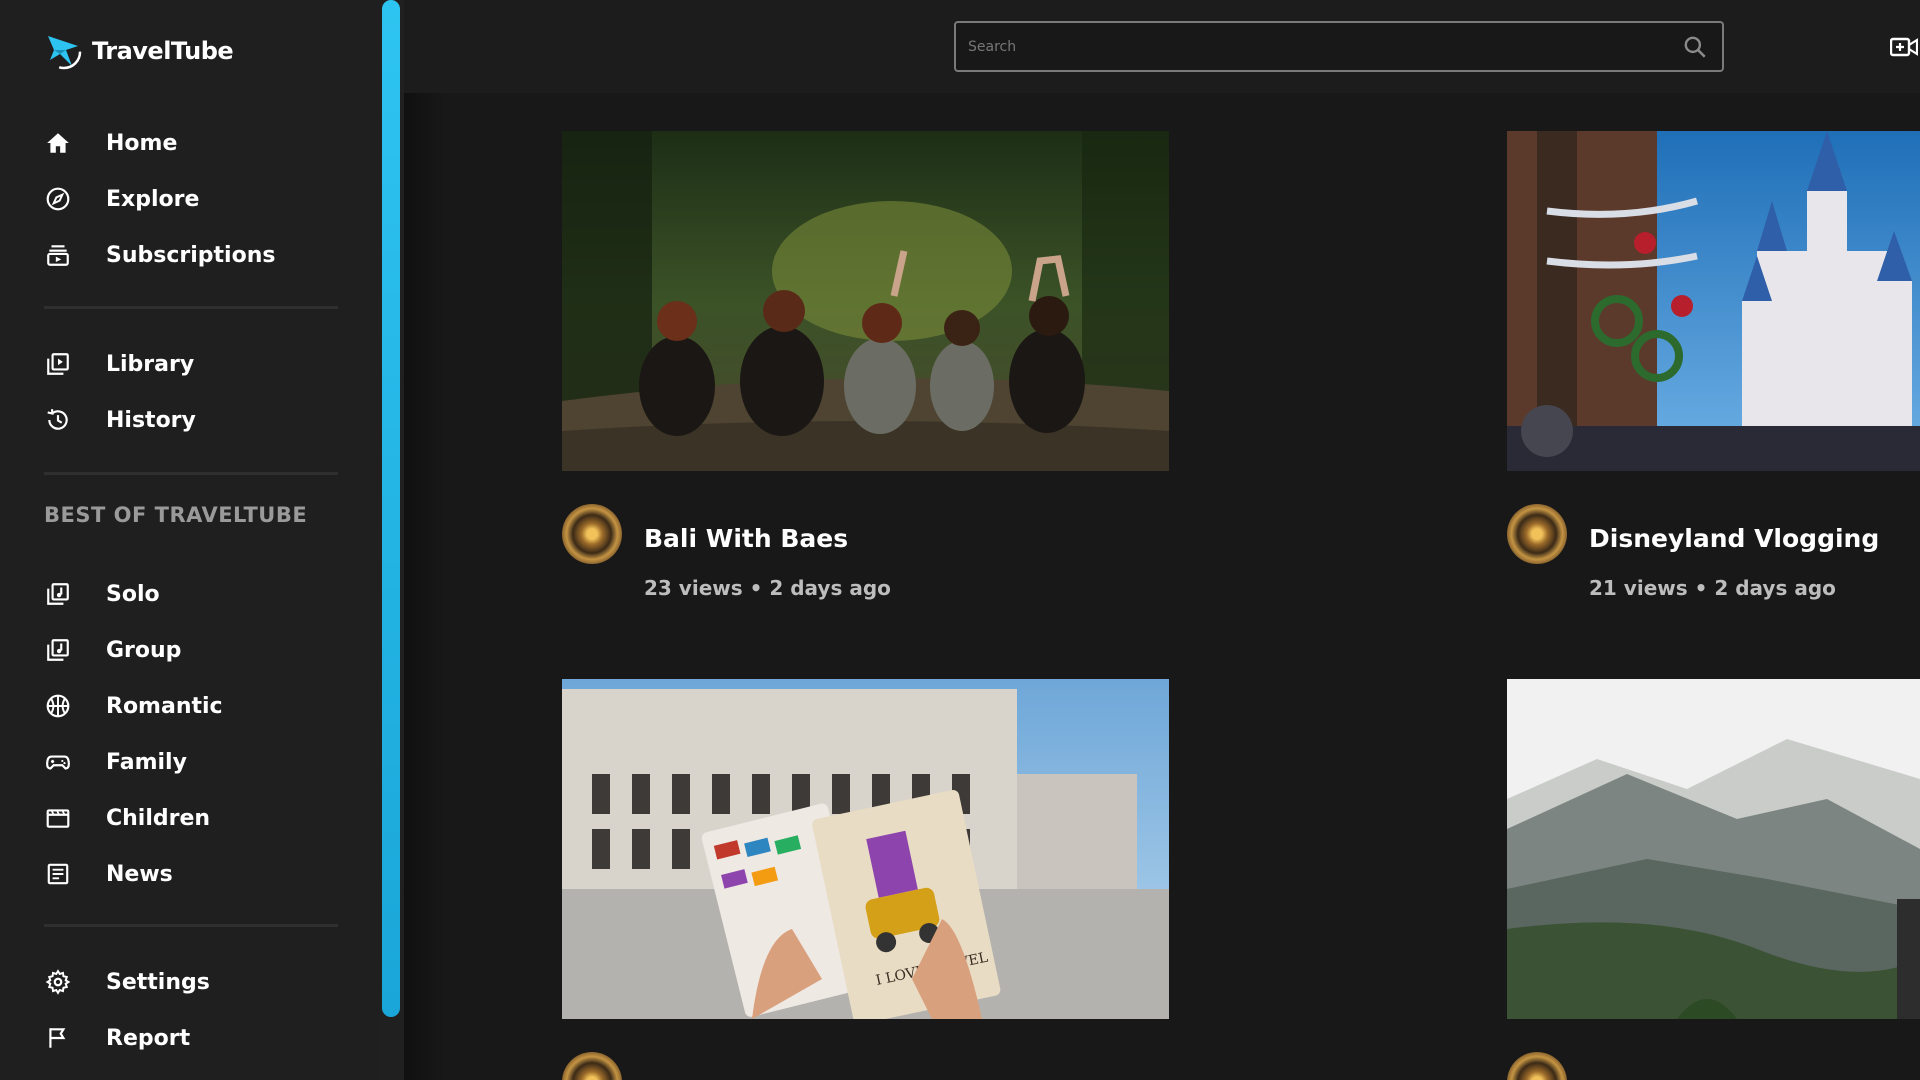  What do you see at coordinates (194, 874) in the screenshot?
I see `sidebar-item-news: News` at bounding box center [194, 874].